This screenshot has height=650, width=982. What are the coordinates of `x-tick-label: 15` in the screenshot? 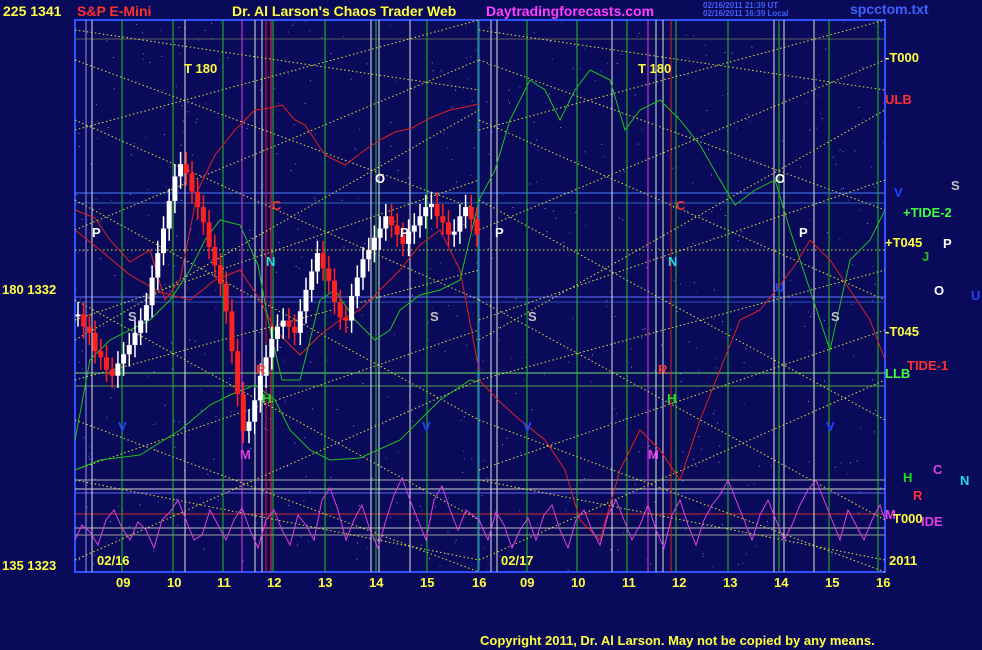 It's located at (832, 582).